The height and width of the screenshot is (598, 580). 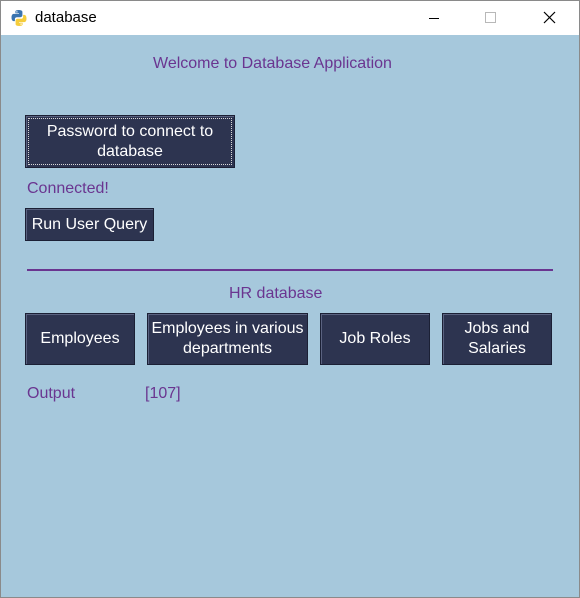 What do you see at coordinates (272, 63) in the screenshot?
I see `welcome-heading: Welcome to Database Application` at bounding box center [272, 63].